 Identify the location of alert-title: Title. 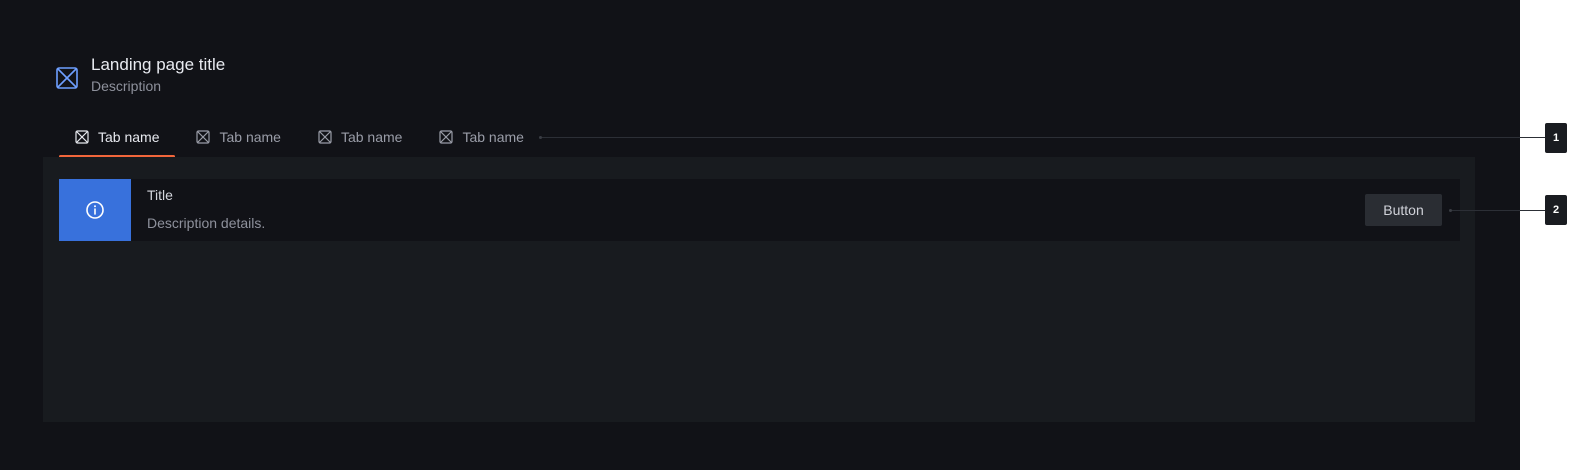
(160, 195).